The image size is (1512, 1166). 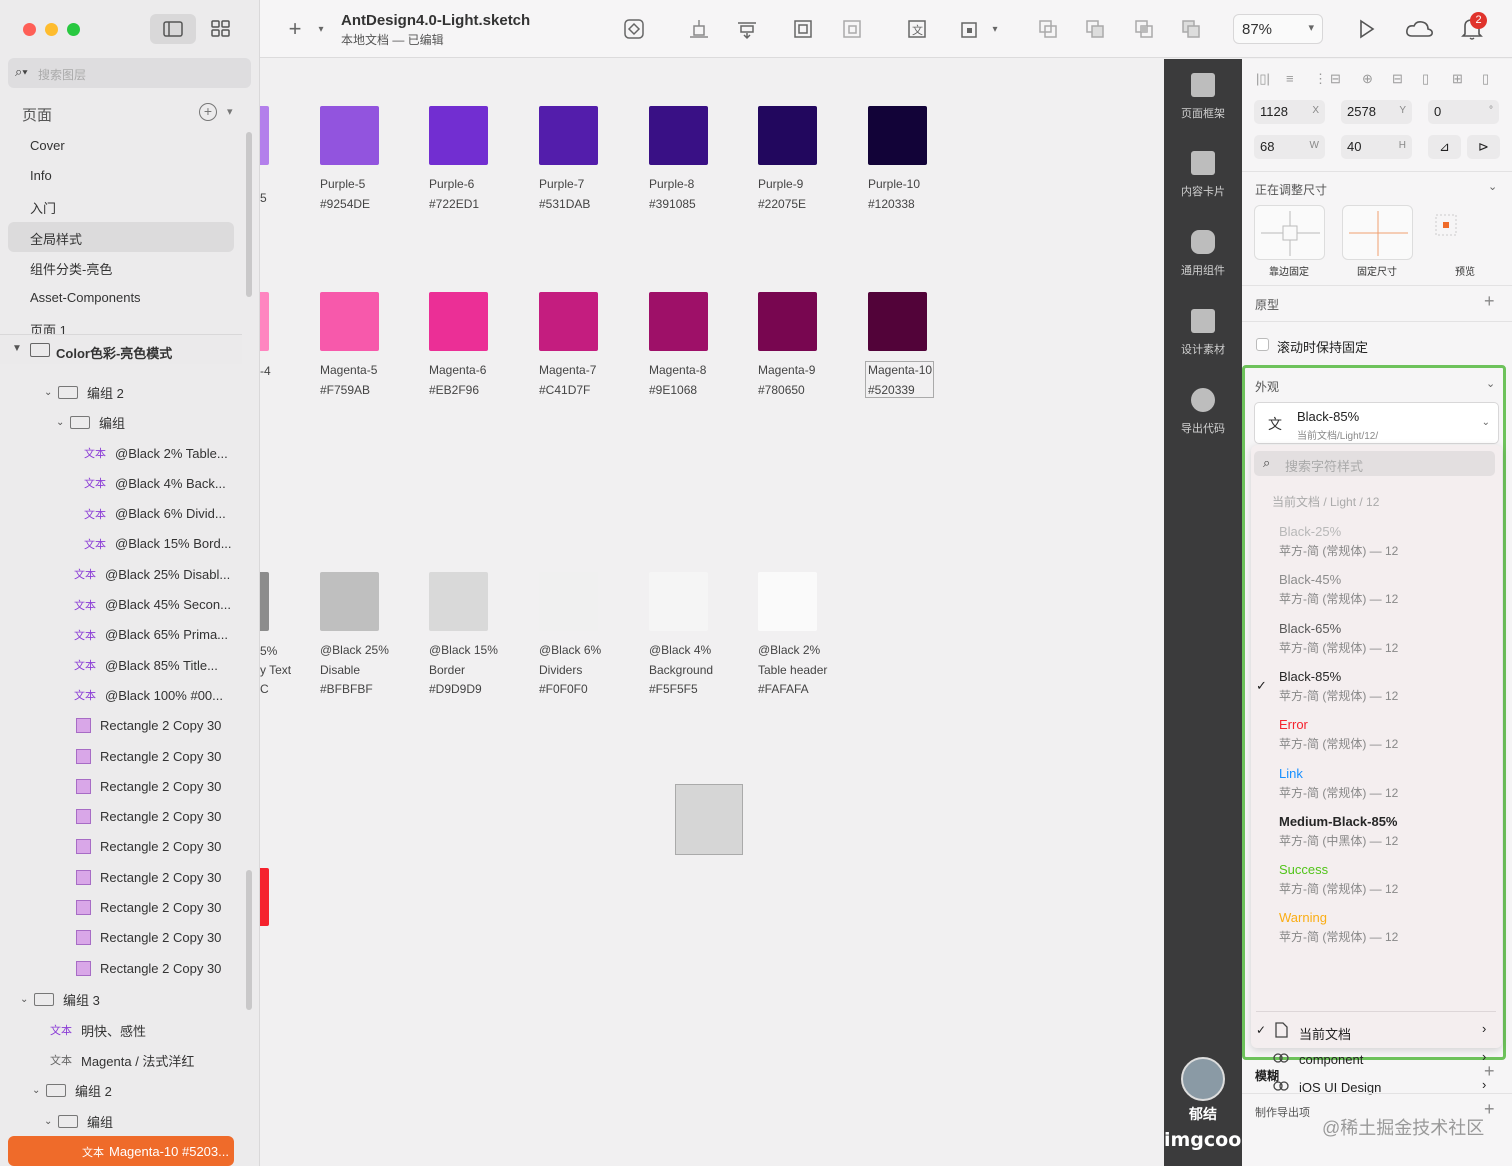 I want to click on page-item: 全局样式, so click(x=121, y=237).